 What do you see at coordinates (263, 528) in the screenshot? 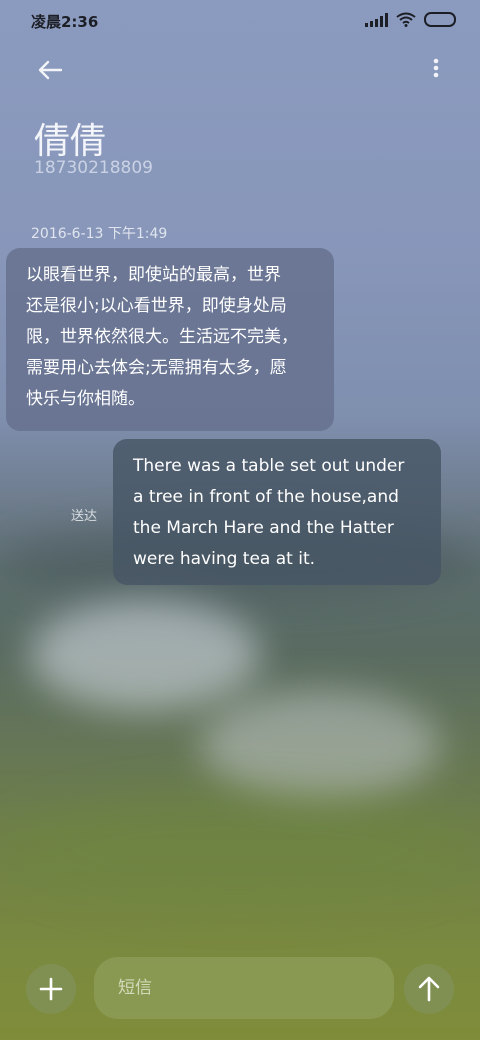
I see `message-line: the March Hare and the Hatter` at bounding box center [263, 528].